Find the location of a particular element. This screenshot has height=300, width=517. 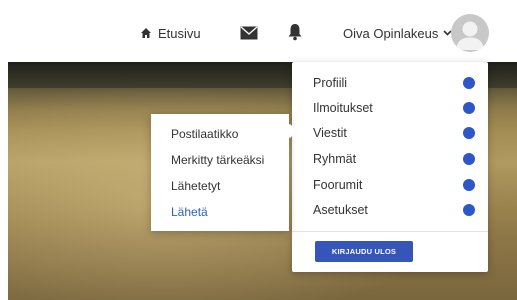

user-name-label: Oiva Opinlakeus is located at coordinates (391, 33).